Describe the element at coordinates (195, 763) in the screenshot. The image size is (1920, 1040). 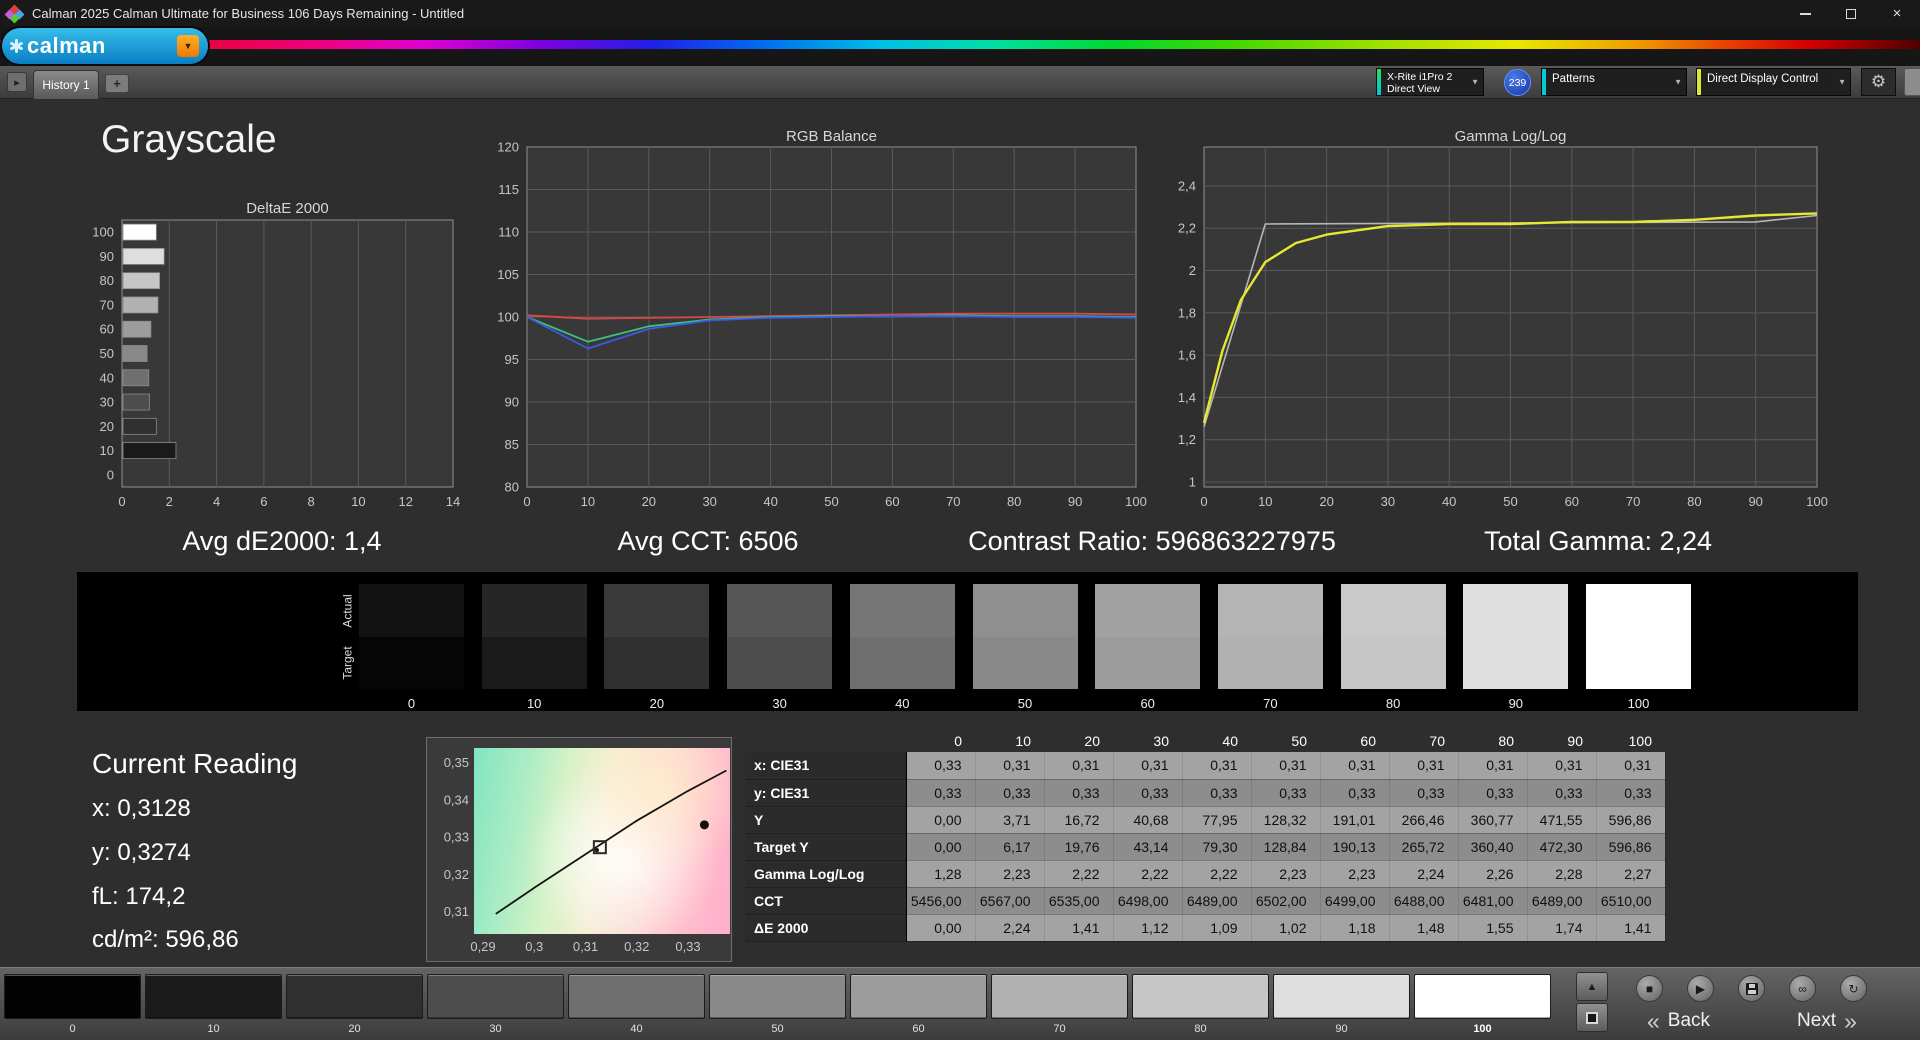
I see `current-reading-title: Current Reading` at that location.